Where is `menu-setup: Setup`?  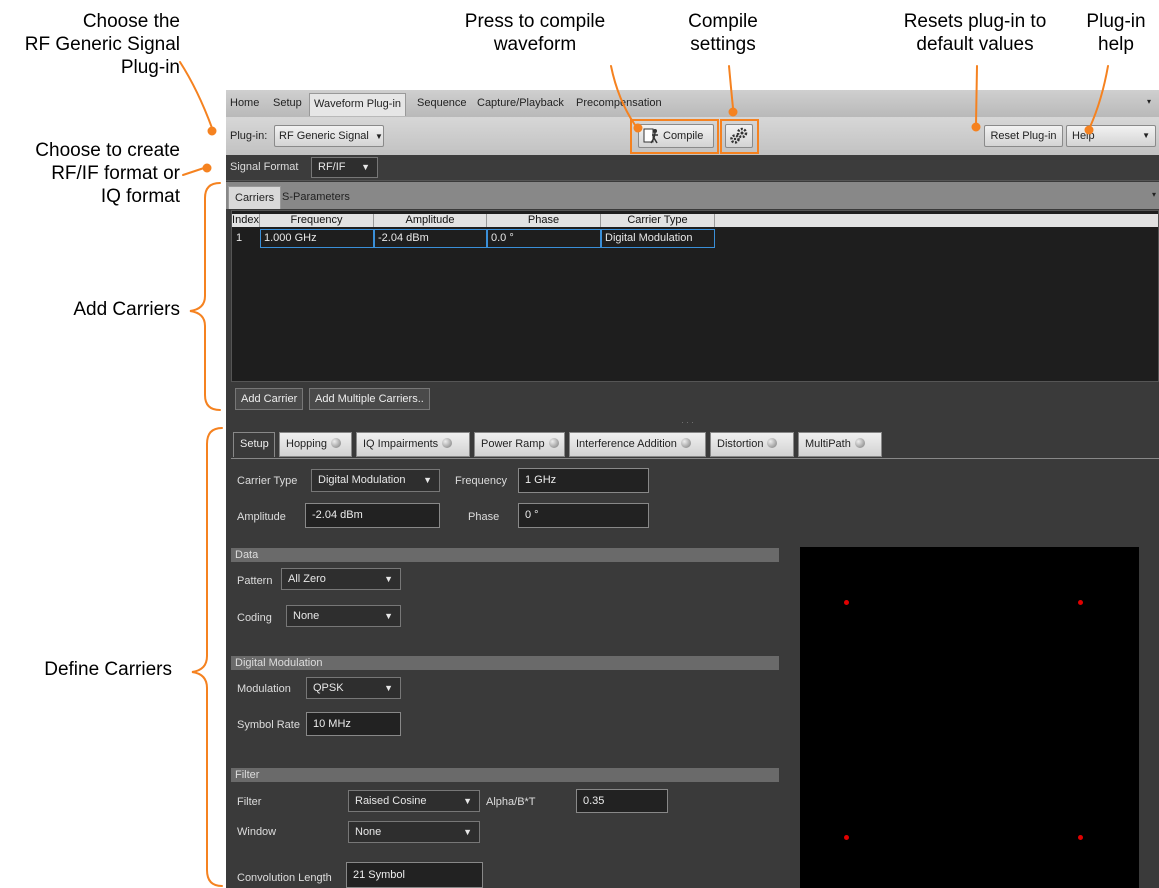
menu-setup: Setup is located at coordinates (287, 103).